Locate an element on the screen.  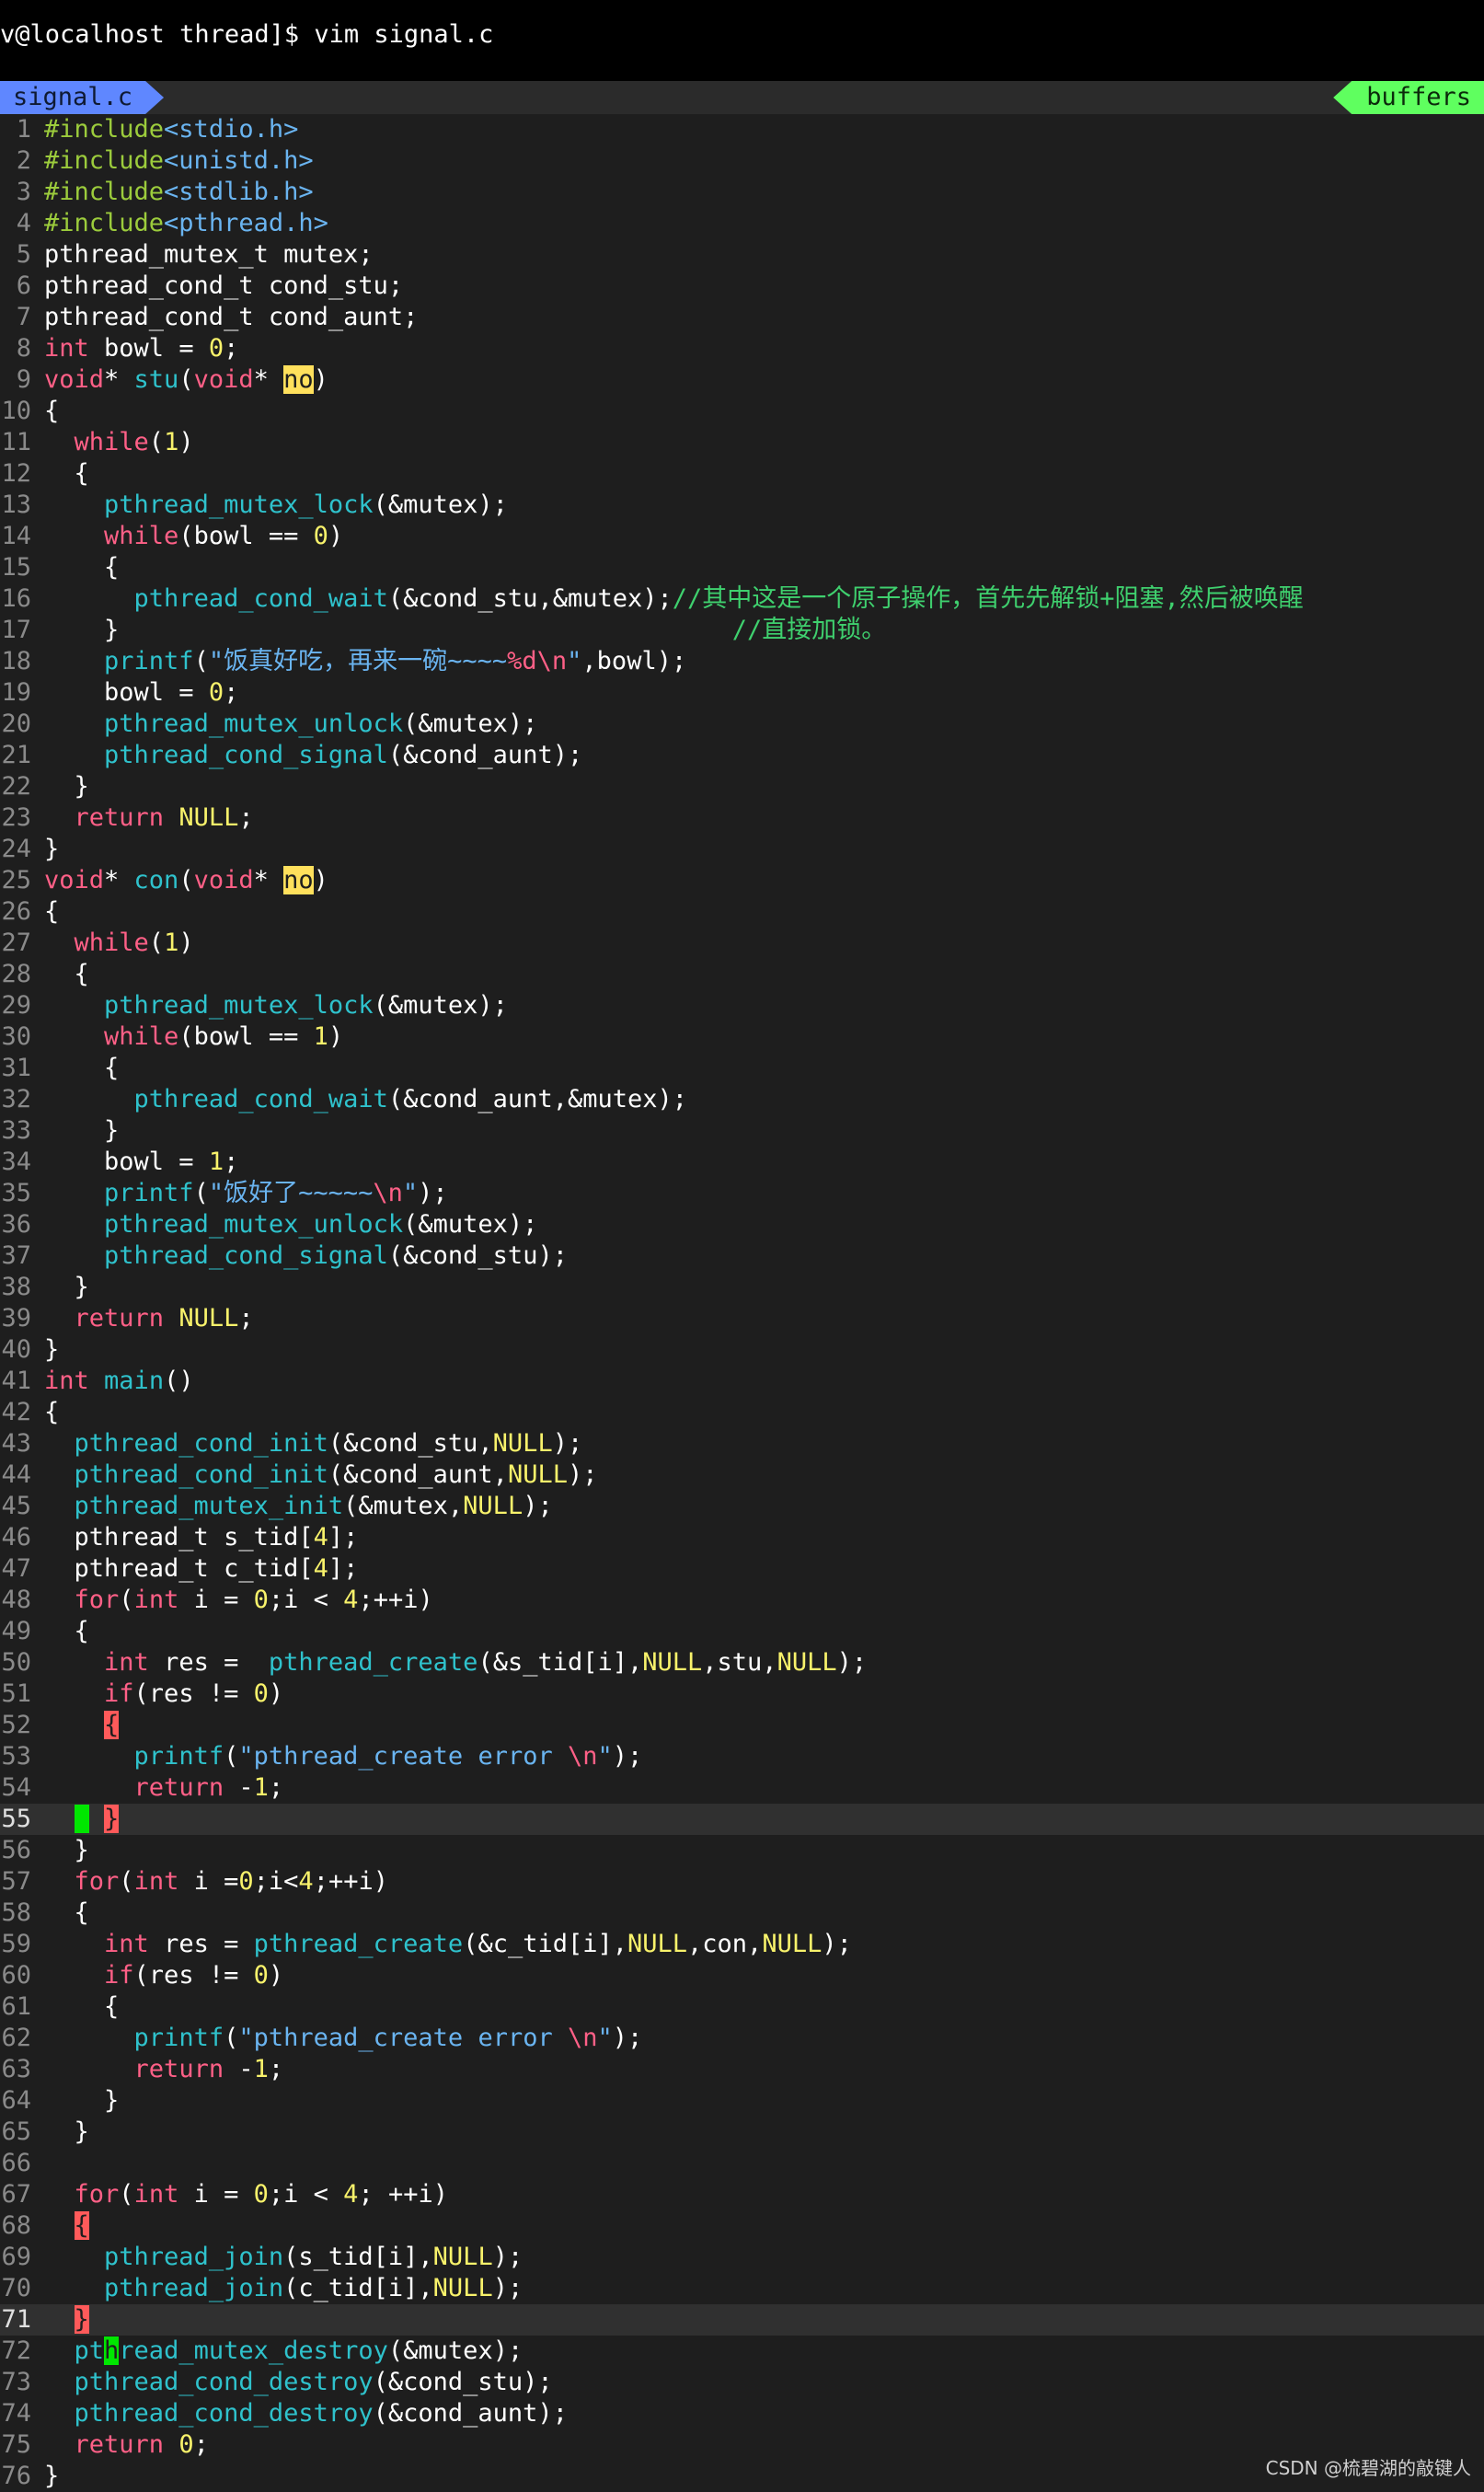
code-line: 17 } //直接加锁。 is located at coordinates (742, 630).